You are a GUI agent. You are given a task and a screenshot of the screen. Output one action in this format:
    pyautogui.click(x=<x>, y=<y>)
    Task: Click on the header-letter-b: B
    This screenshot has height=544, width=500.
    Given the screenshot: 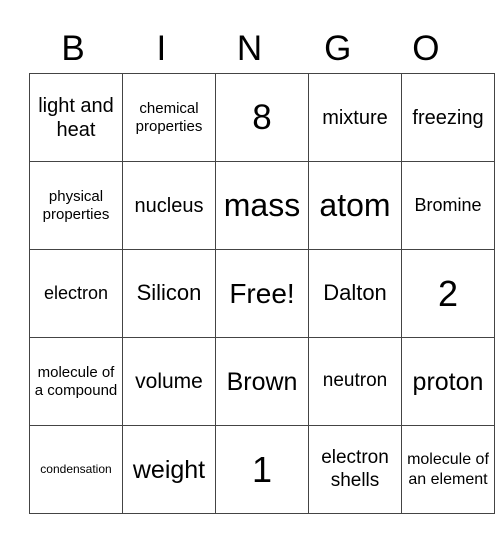 What is the action you would take?
    pyautogui.click(x=73, y=48)
    